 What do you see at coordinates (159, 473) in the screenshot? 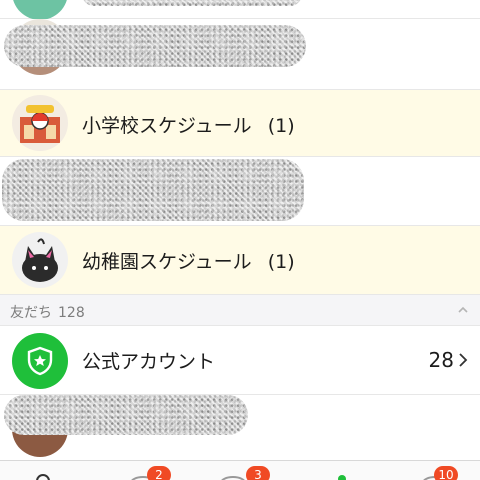
I see `chats-badge: 2` at bounding box center [159, 473].